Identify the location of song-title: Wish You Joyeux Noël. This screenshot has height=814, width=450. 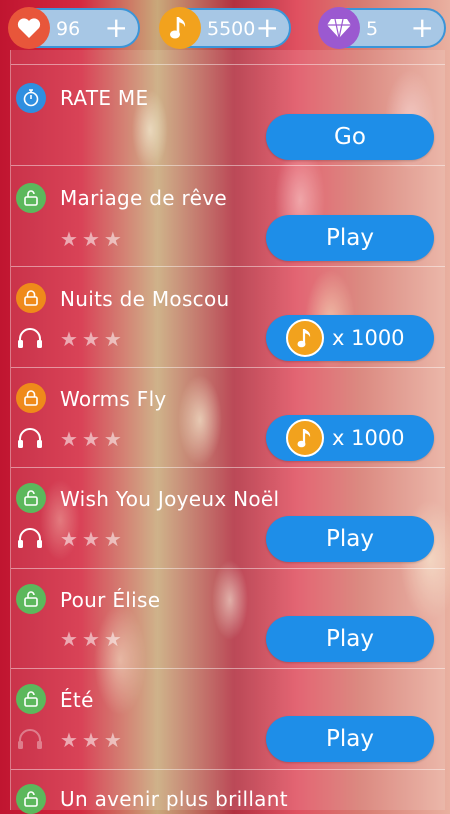
(170, 499).